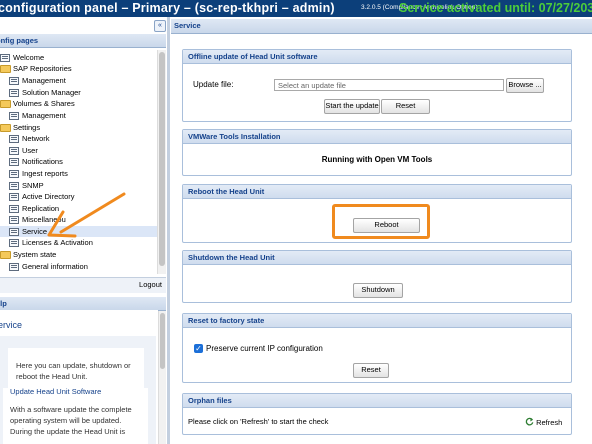 The width and height of the screenshot is (592, 444). What do you see at coordinates (377, 276) in the screenshot?
I see `shutdown-section: Shutdown the Head Unit Shutdown` at bounding box center [377, 276].